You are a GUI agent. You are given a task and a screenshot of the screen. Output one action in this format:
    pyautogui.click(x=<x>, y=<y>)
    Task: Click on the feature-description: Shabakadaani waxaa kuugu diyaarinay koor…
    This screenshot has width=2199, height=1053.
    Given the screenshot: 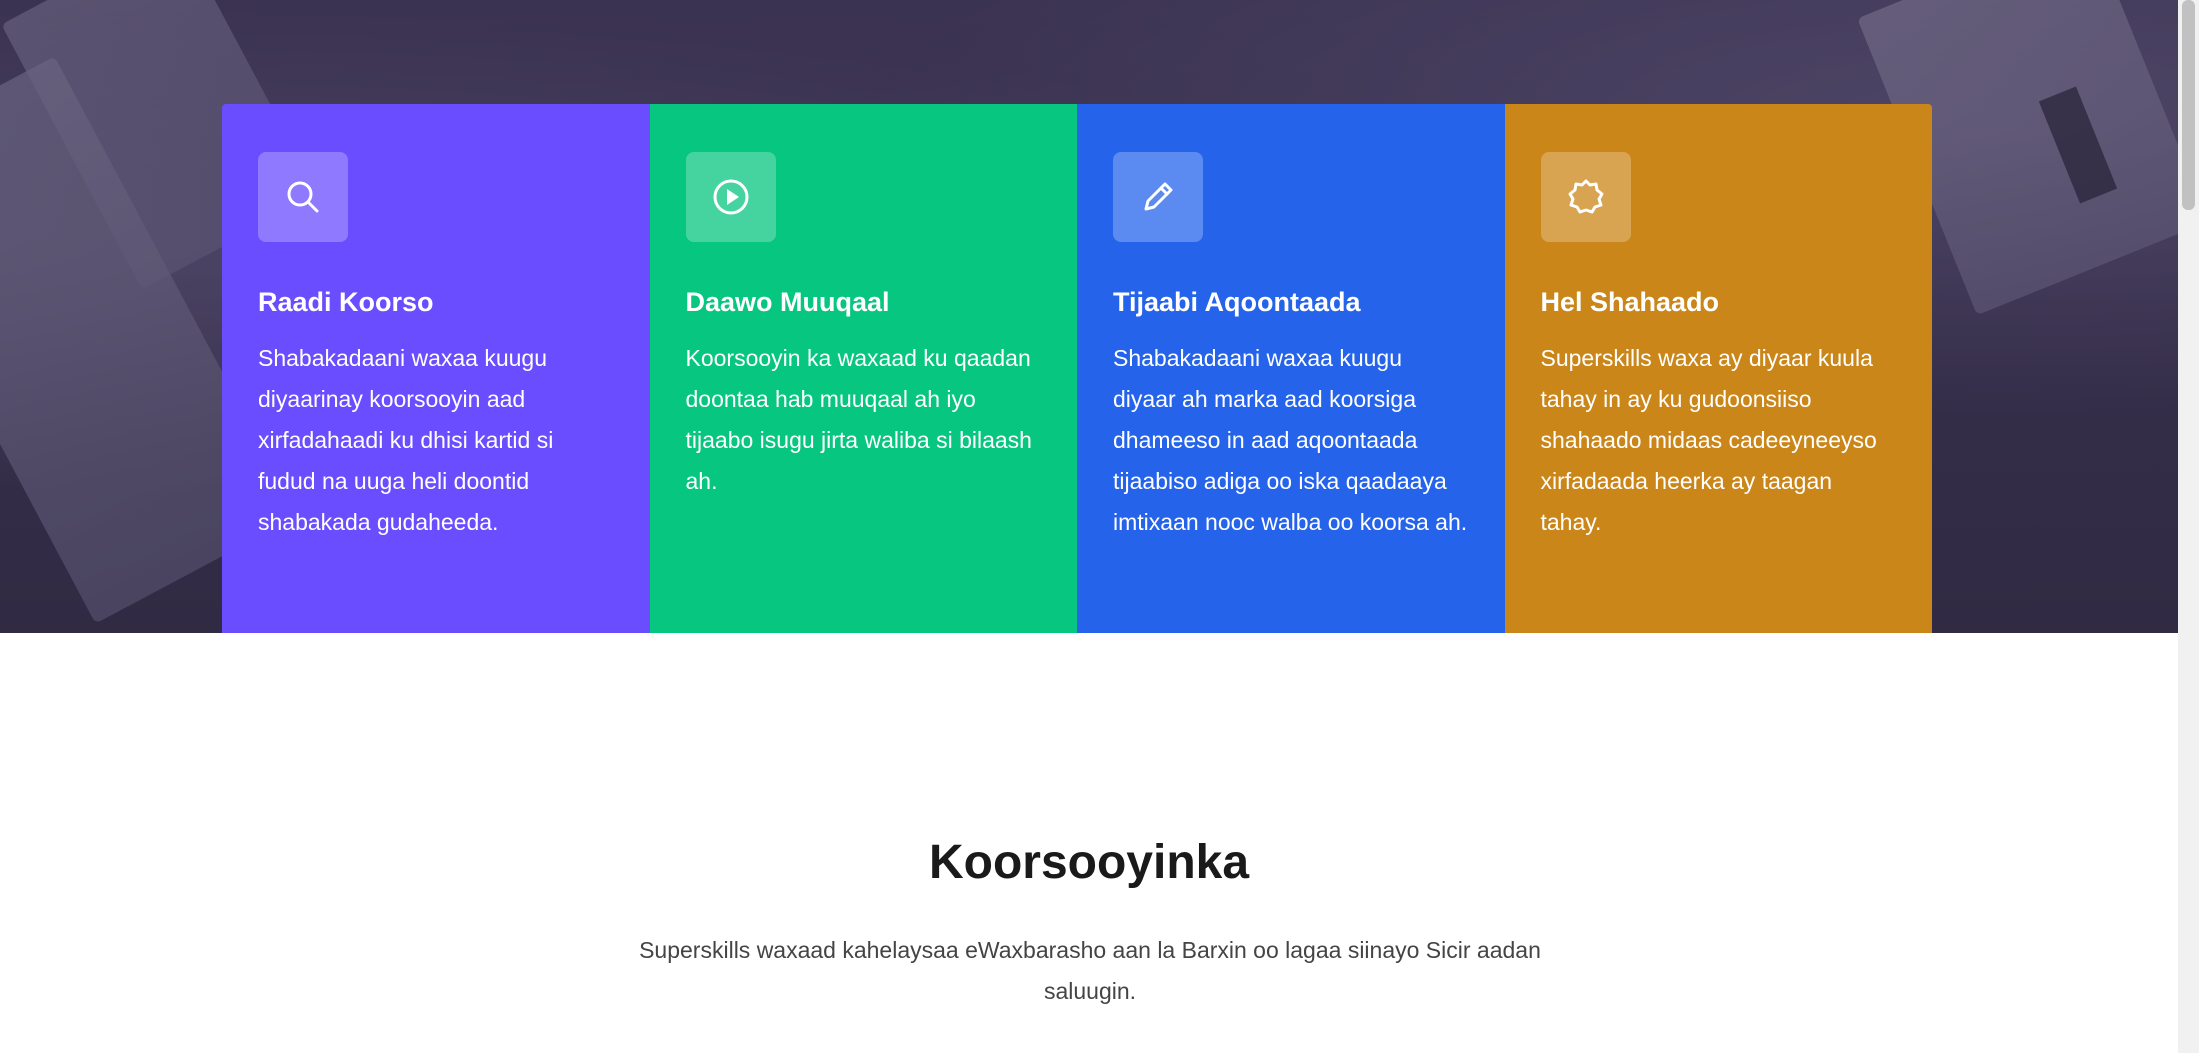 What is the action you would take?
    pyautogui.click(x=406, y=440)
    